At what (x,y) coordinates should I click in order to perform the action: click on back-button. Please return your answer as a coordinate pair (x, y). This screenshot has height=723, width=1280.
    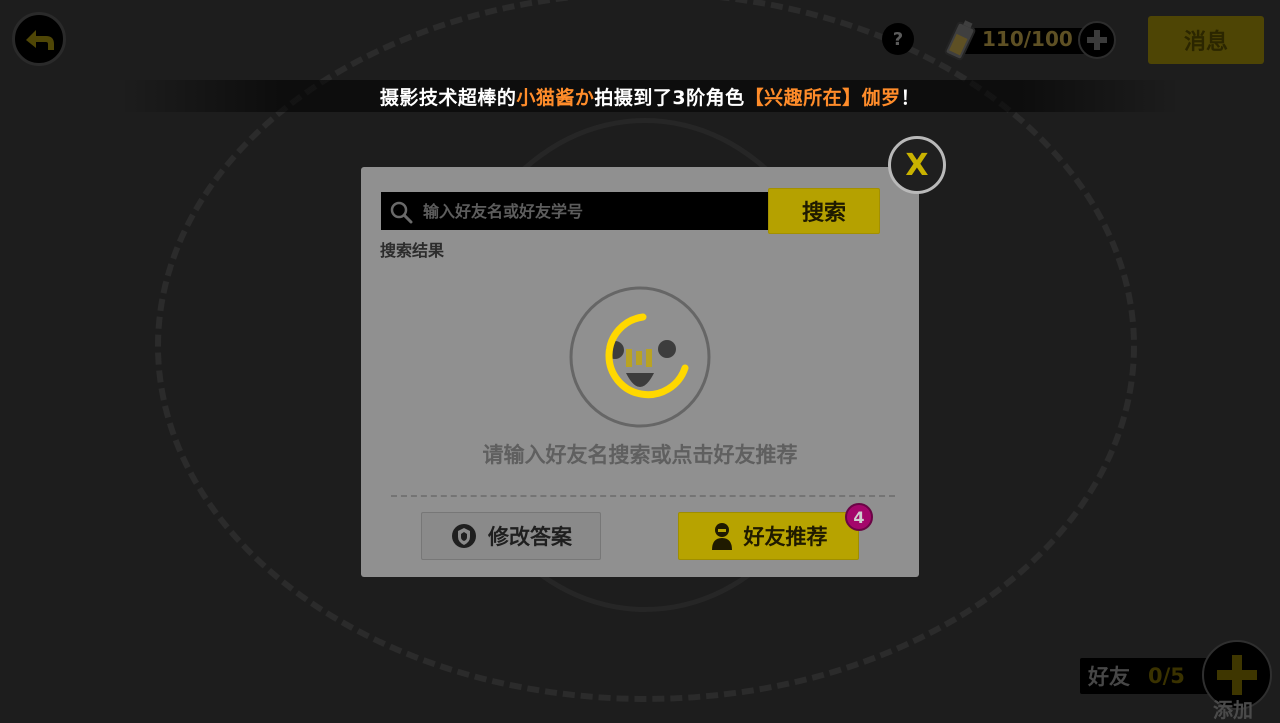
    Looking at the image, I should click on (39, 39).